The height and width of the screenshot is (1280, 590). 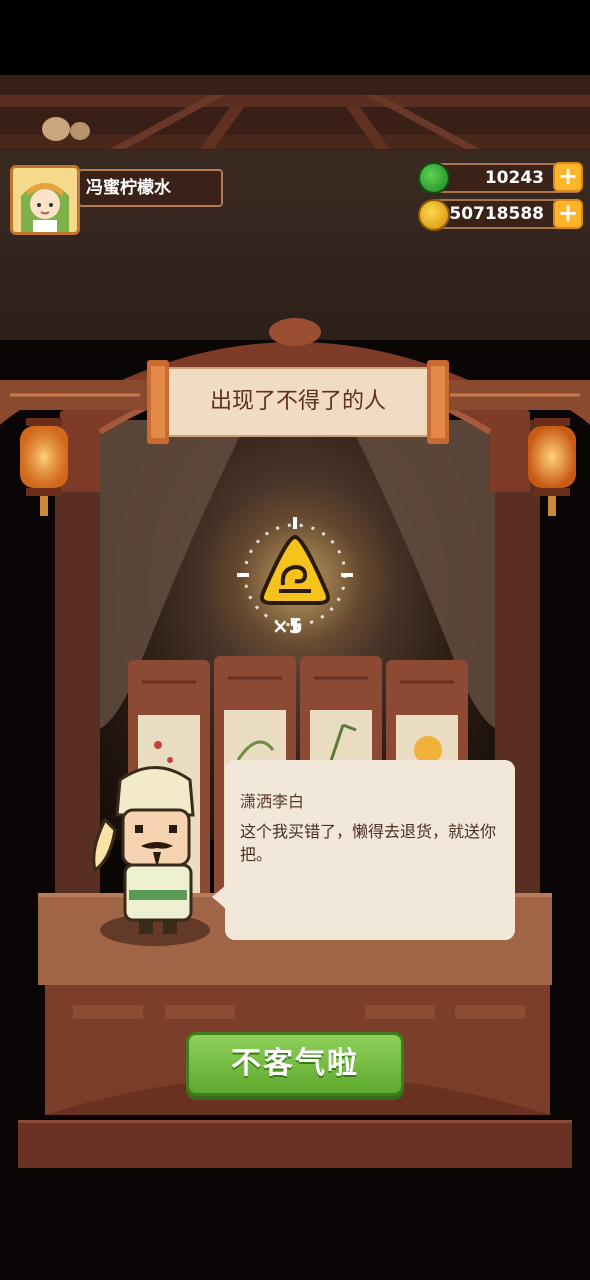 What do you see at coordinates (515, 397) in the screenshot?
I see `right-eave` at bounding box center [515, 397].